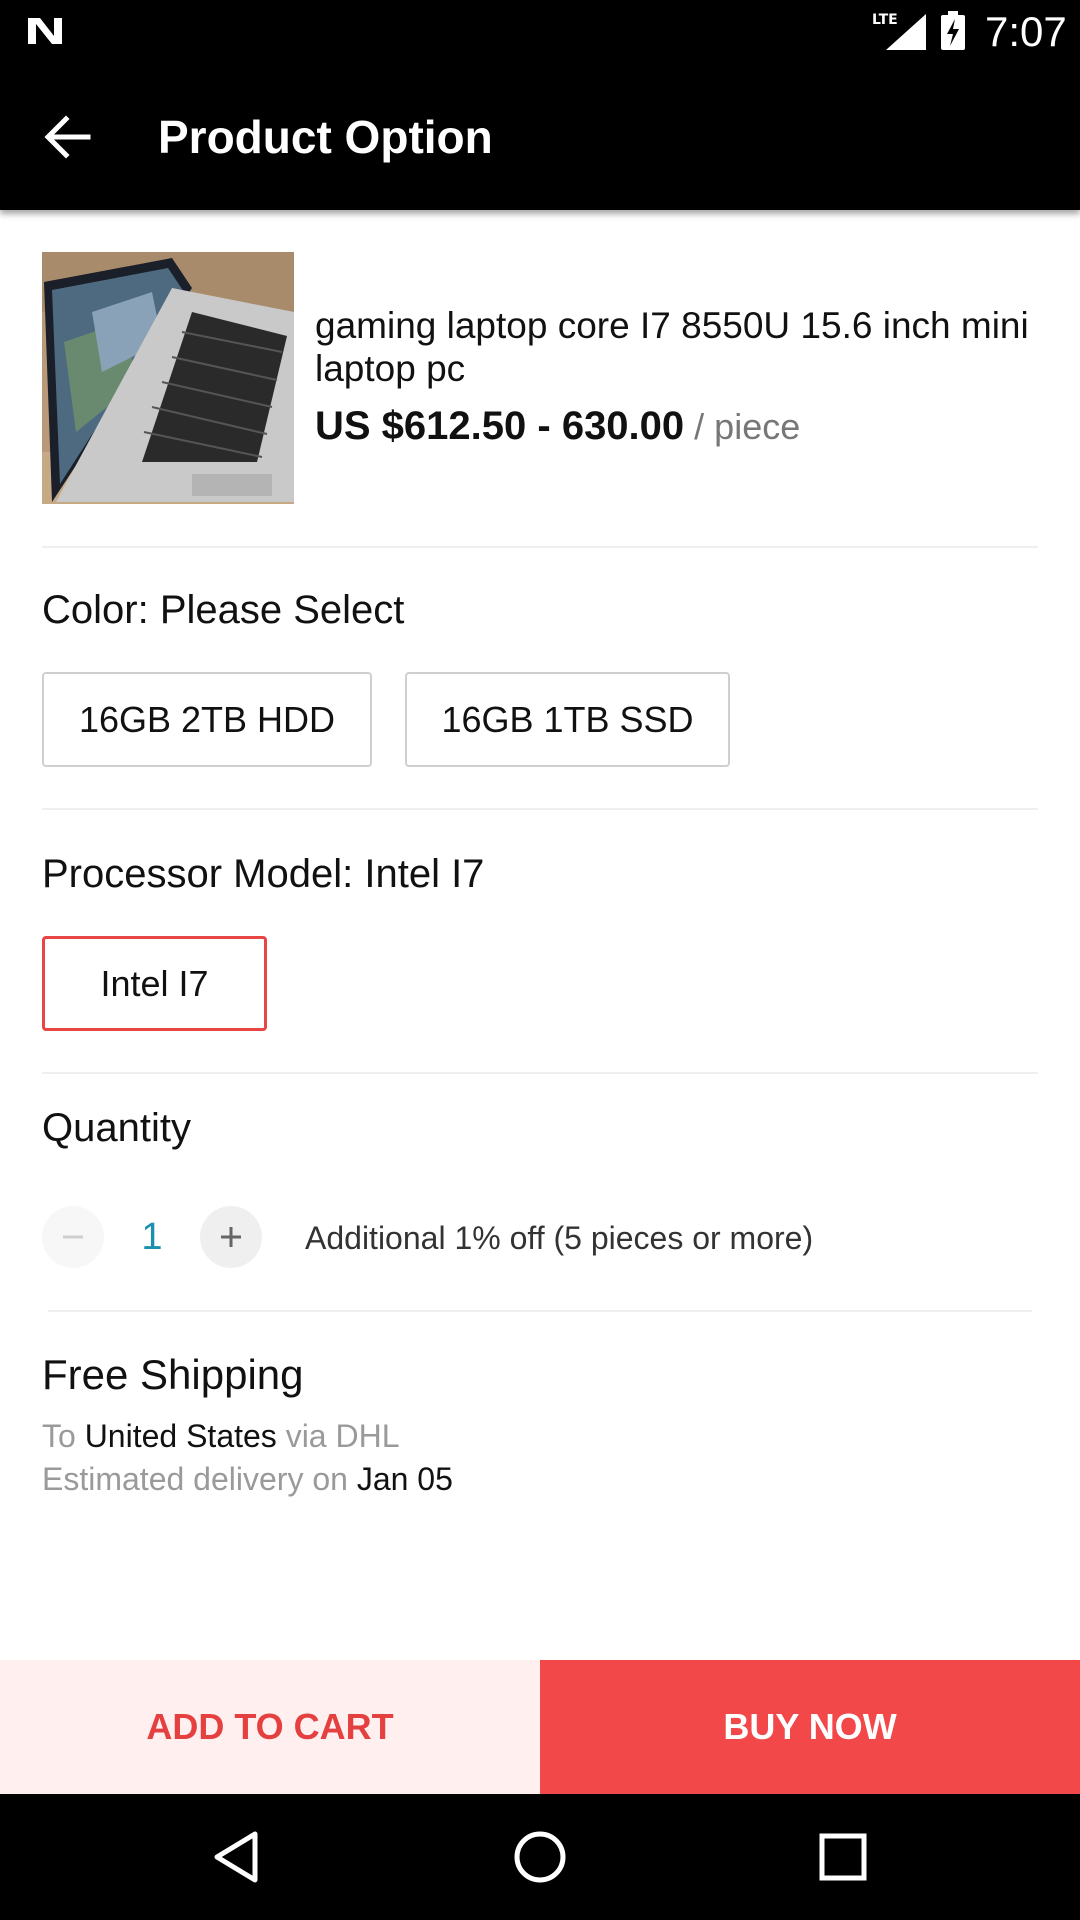 The image size is (1080, 1920). I want to click on processor-option-intel-i7: Intel I7, so click(154, 983).